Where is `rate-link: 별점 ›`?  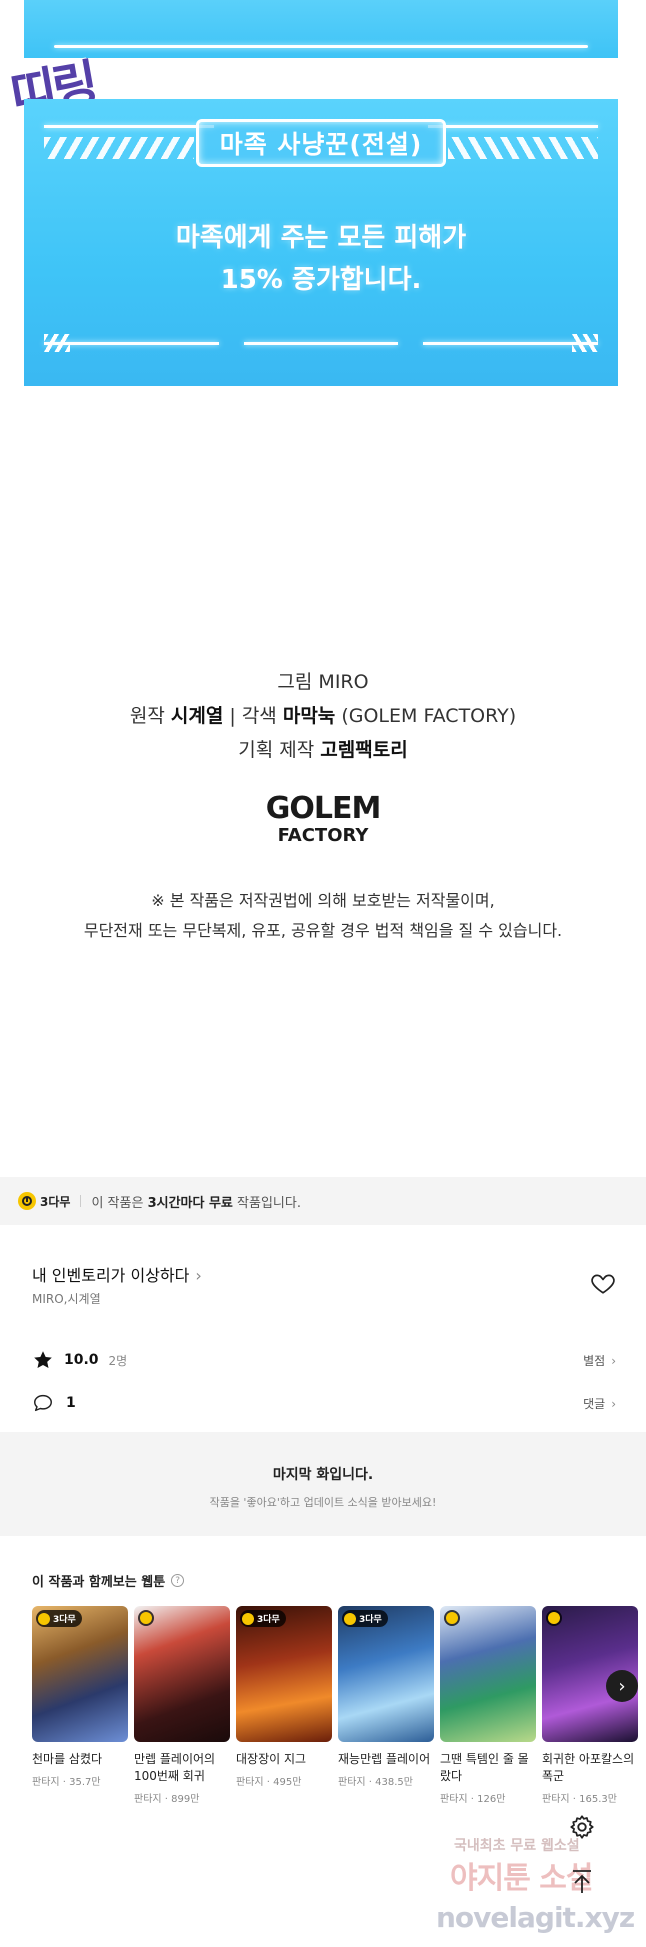 rate-link: 별점 › is located at coordinates (599, 1360).